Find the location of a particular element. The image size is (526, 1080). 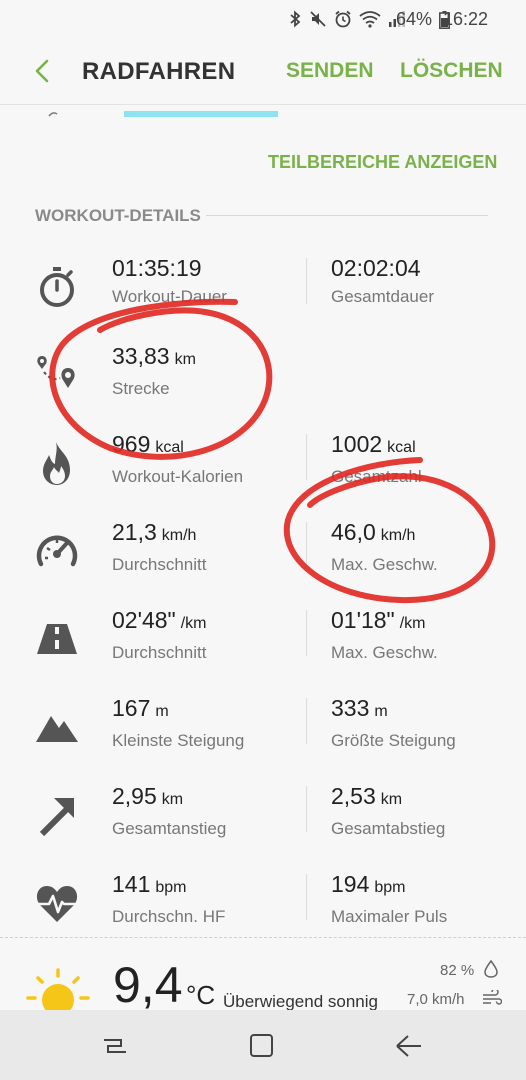

stat-value: 01'18" is located at coordinates (363, 620).